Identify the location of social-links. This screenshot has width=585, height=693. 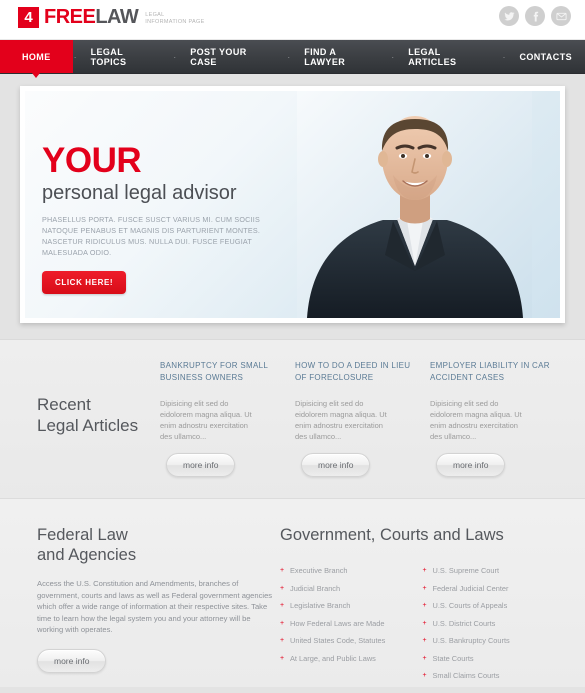
(535, 16).